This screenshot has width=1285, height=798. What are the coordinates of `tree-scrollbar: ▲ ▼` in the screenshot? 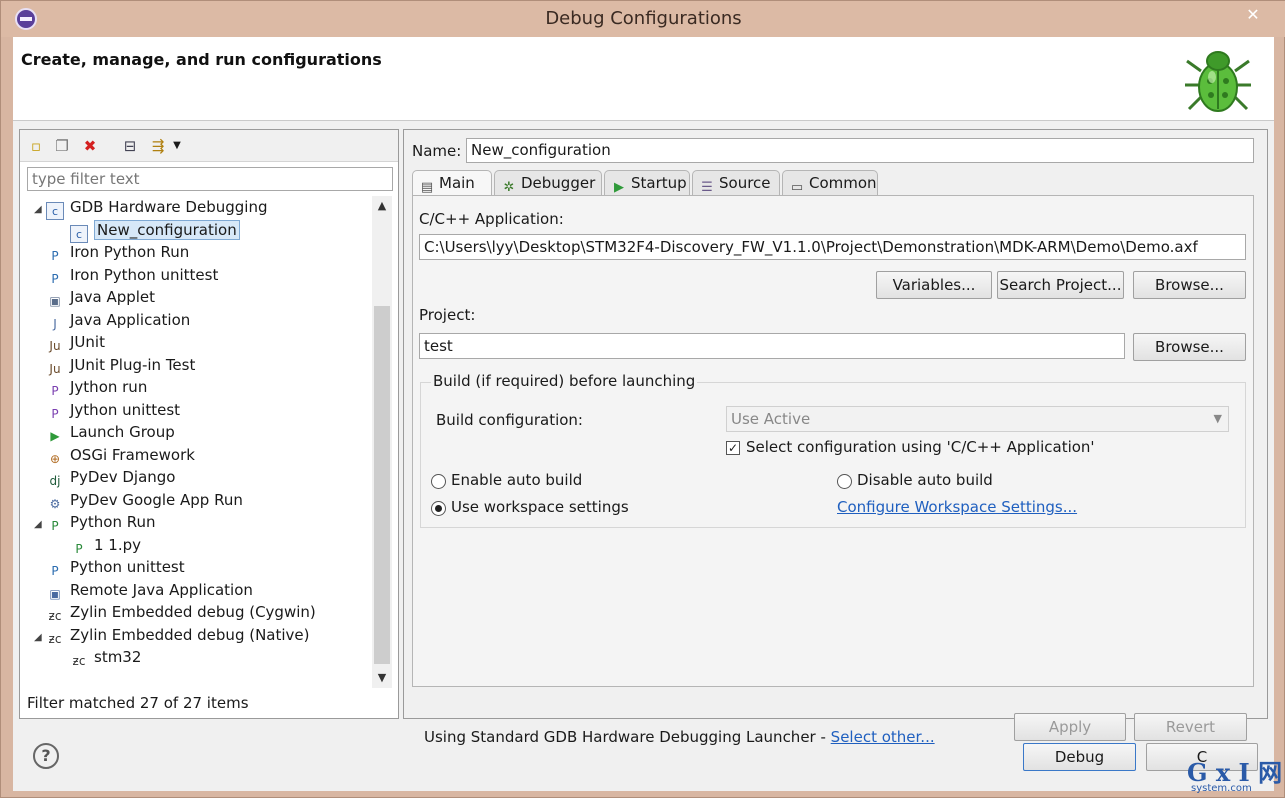 It's located at (382, 442).